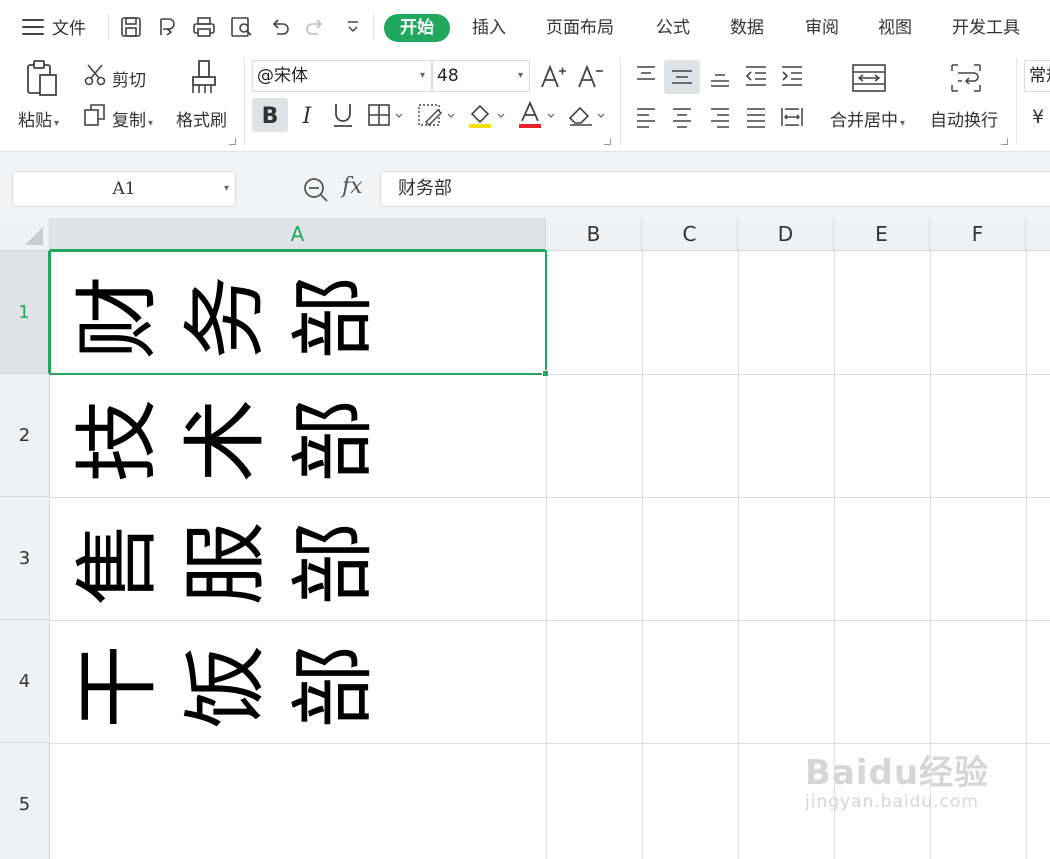 Image resolution: width=1050 pixels, height=859 pixels. I want to click on column-header-g, so click(1038, 234).